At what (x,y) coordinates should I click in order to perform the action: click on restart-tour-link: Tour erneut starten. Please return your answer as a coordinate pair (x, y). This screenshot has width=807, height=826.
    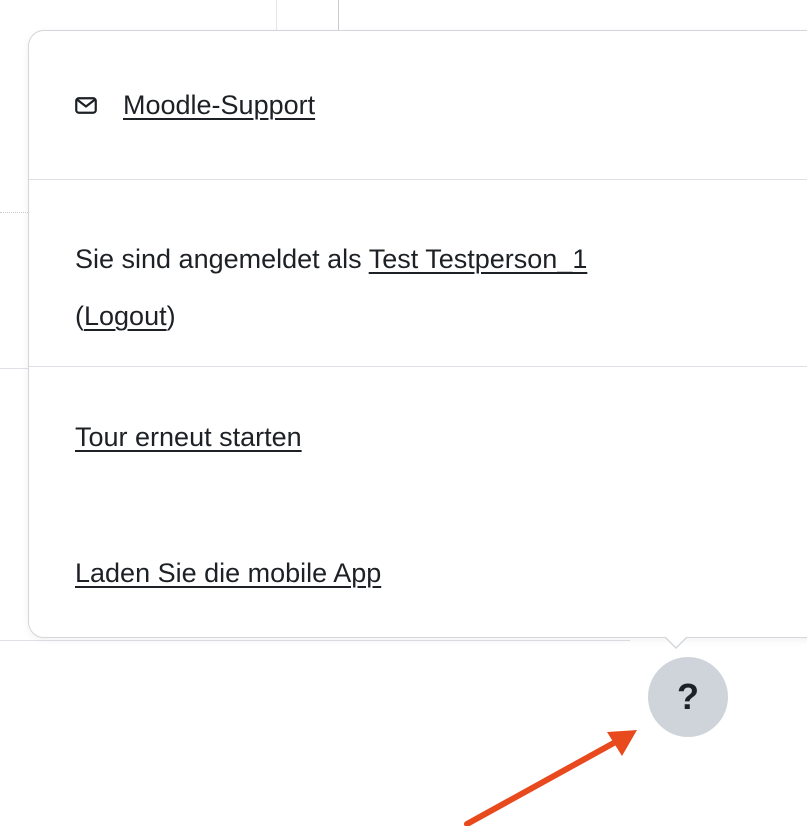
    Looking at the image, I should click on (188, 437).